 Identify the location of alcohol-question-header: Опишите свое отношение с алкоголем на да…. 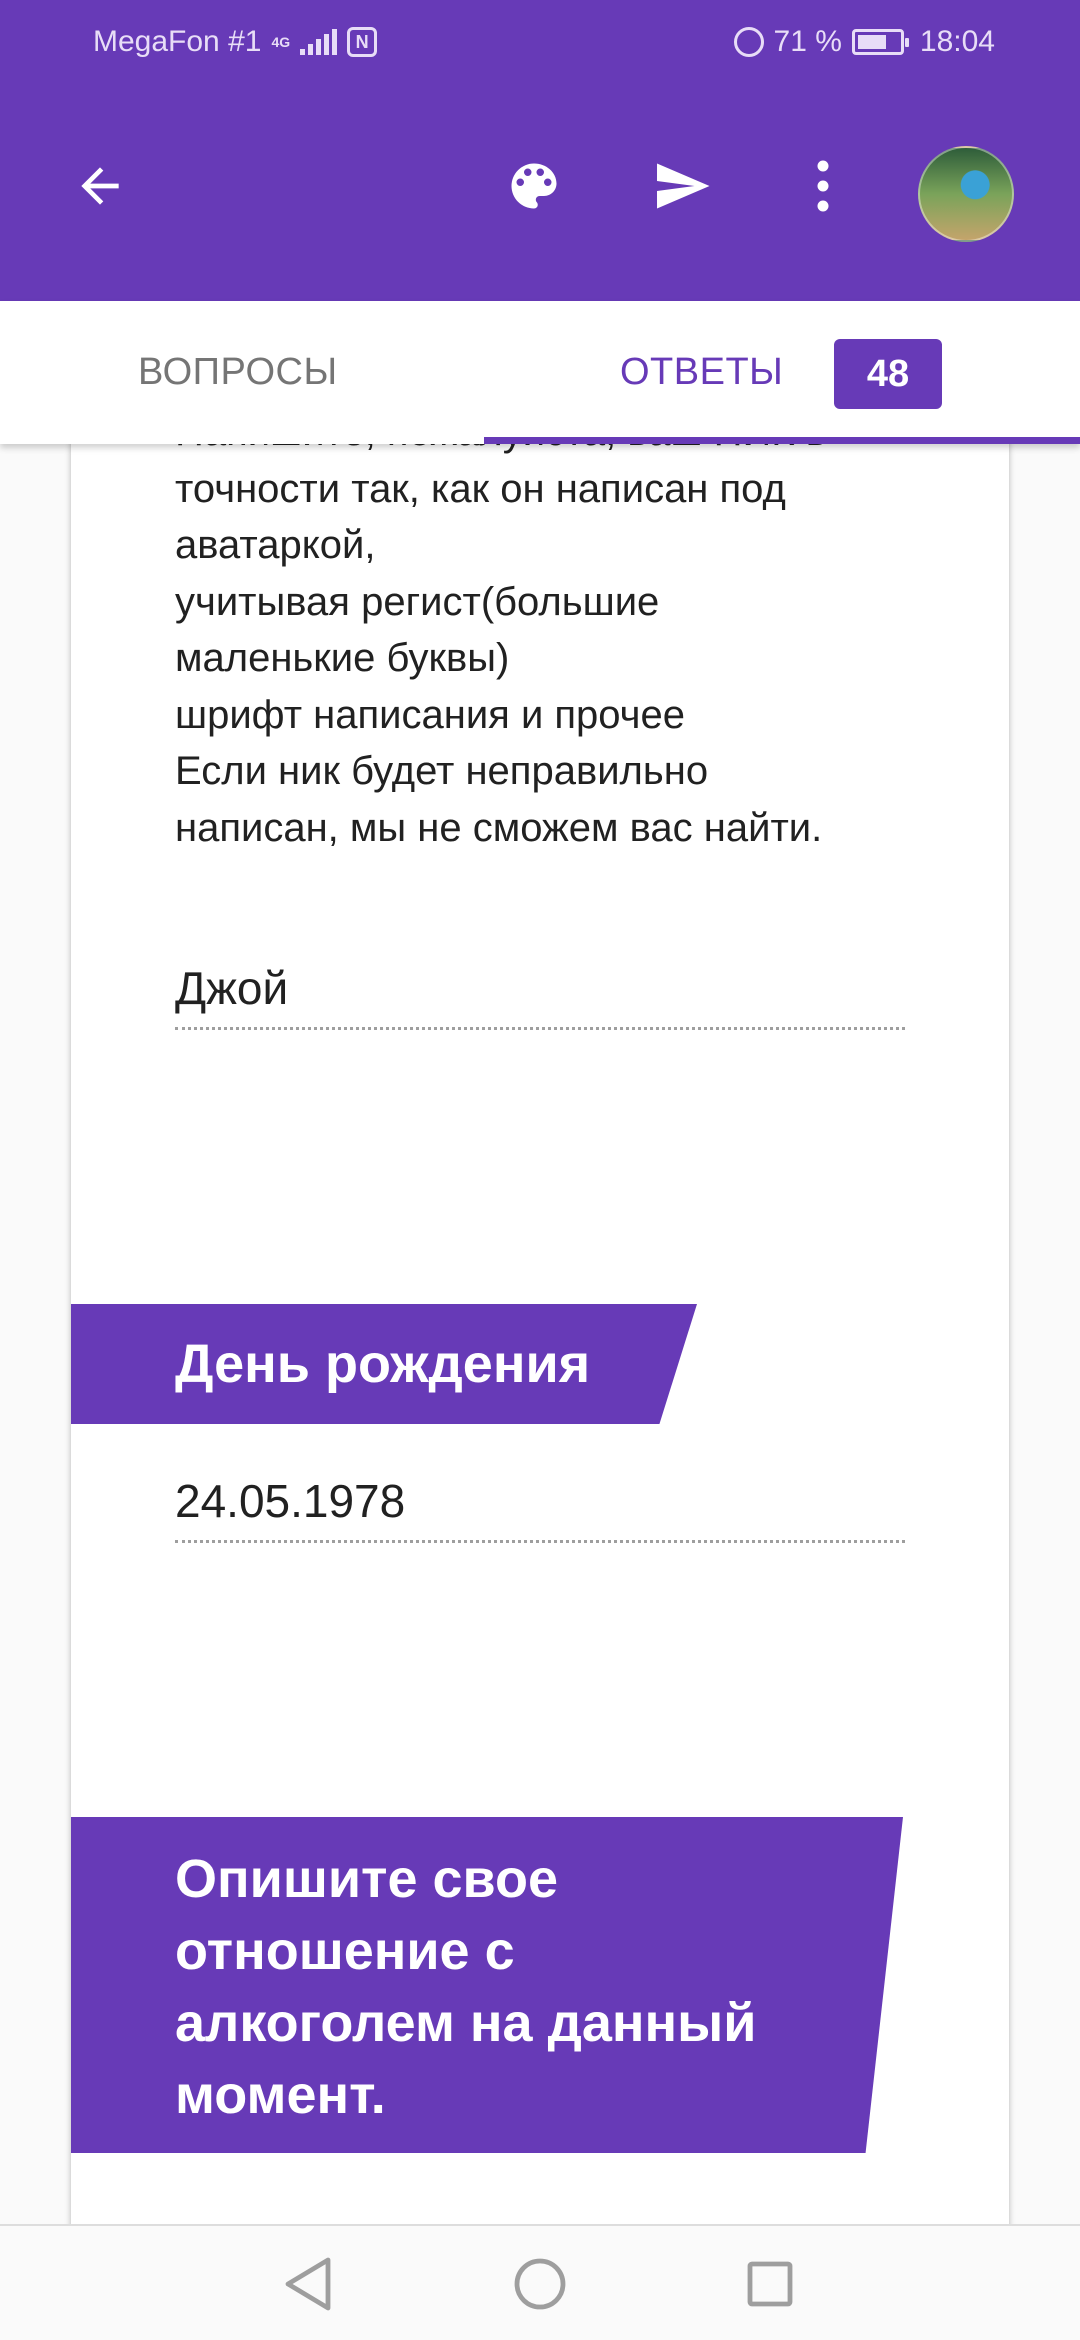
(487, 1985).